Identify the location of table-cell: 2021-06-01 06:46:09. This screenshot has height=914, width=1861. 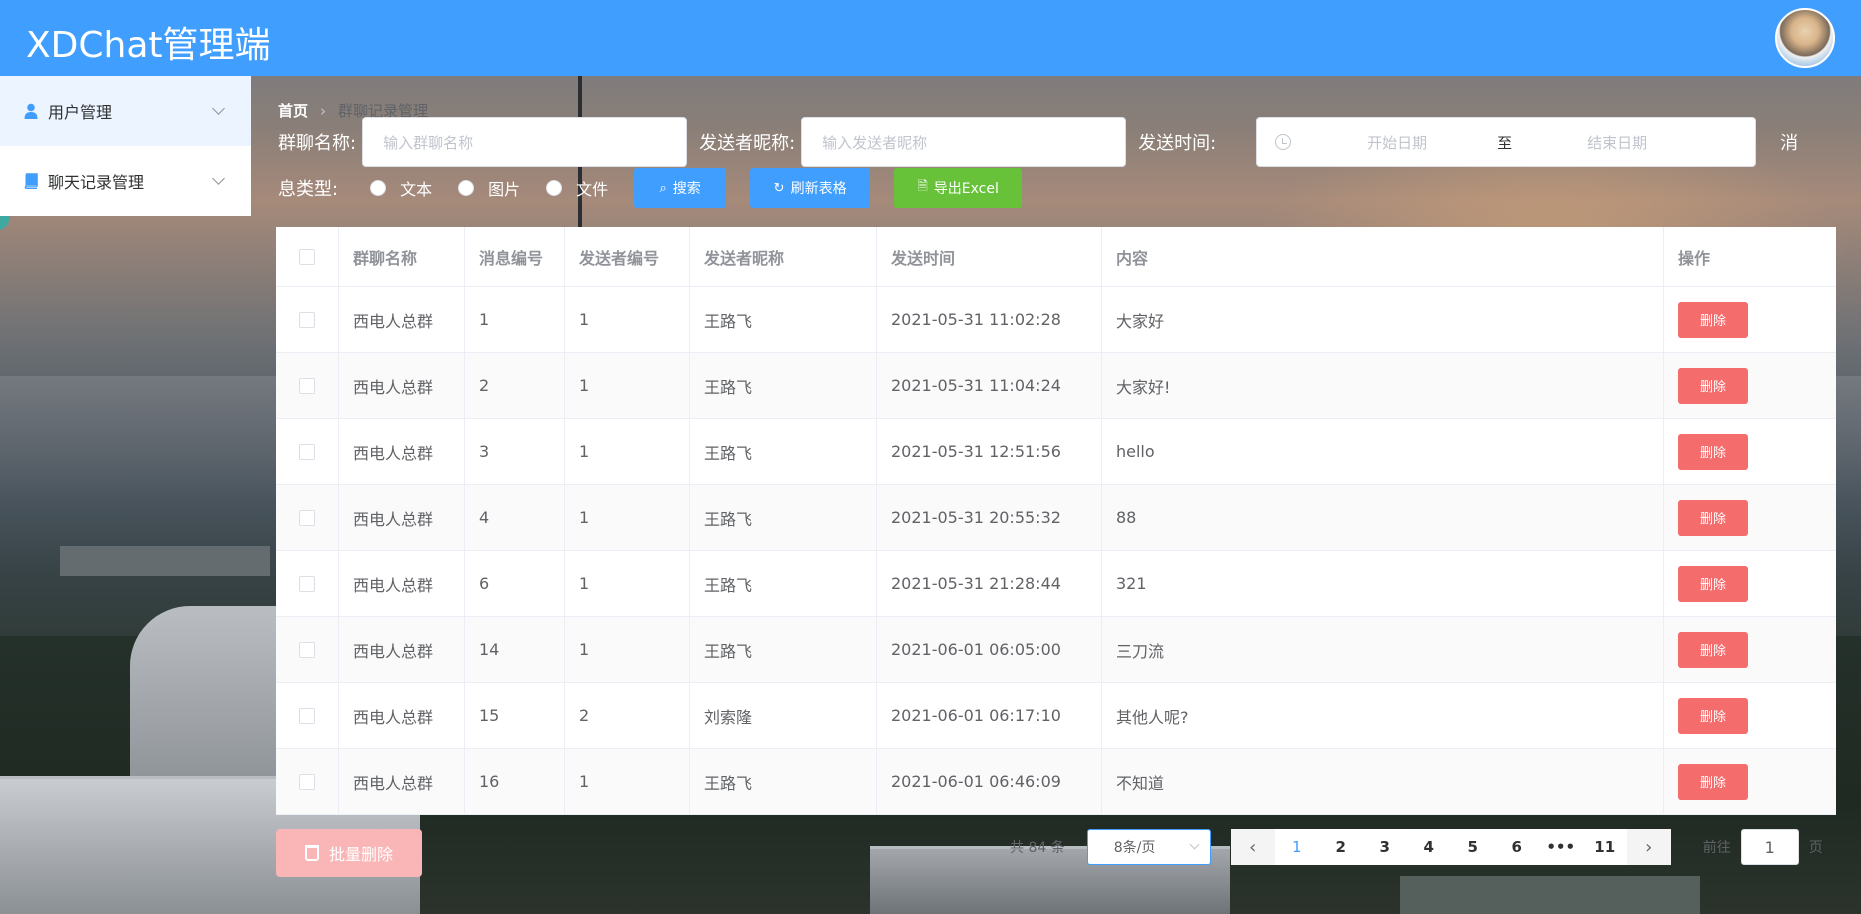
(989, 781).